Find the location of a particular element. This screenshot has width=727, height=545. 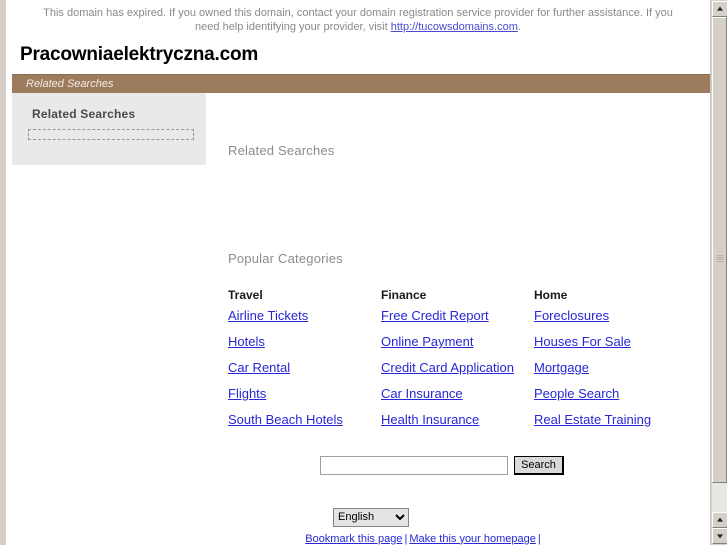

search-button: Search is located at coordinates (539, 465).